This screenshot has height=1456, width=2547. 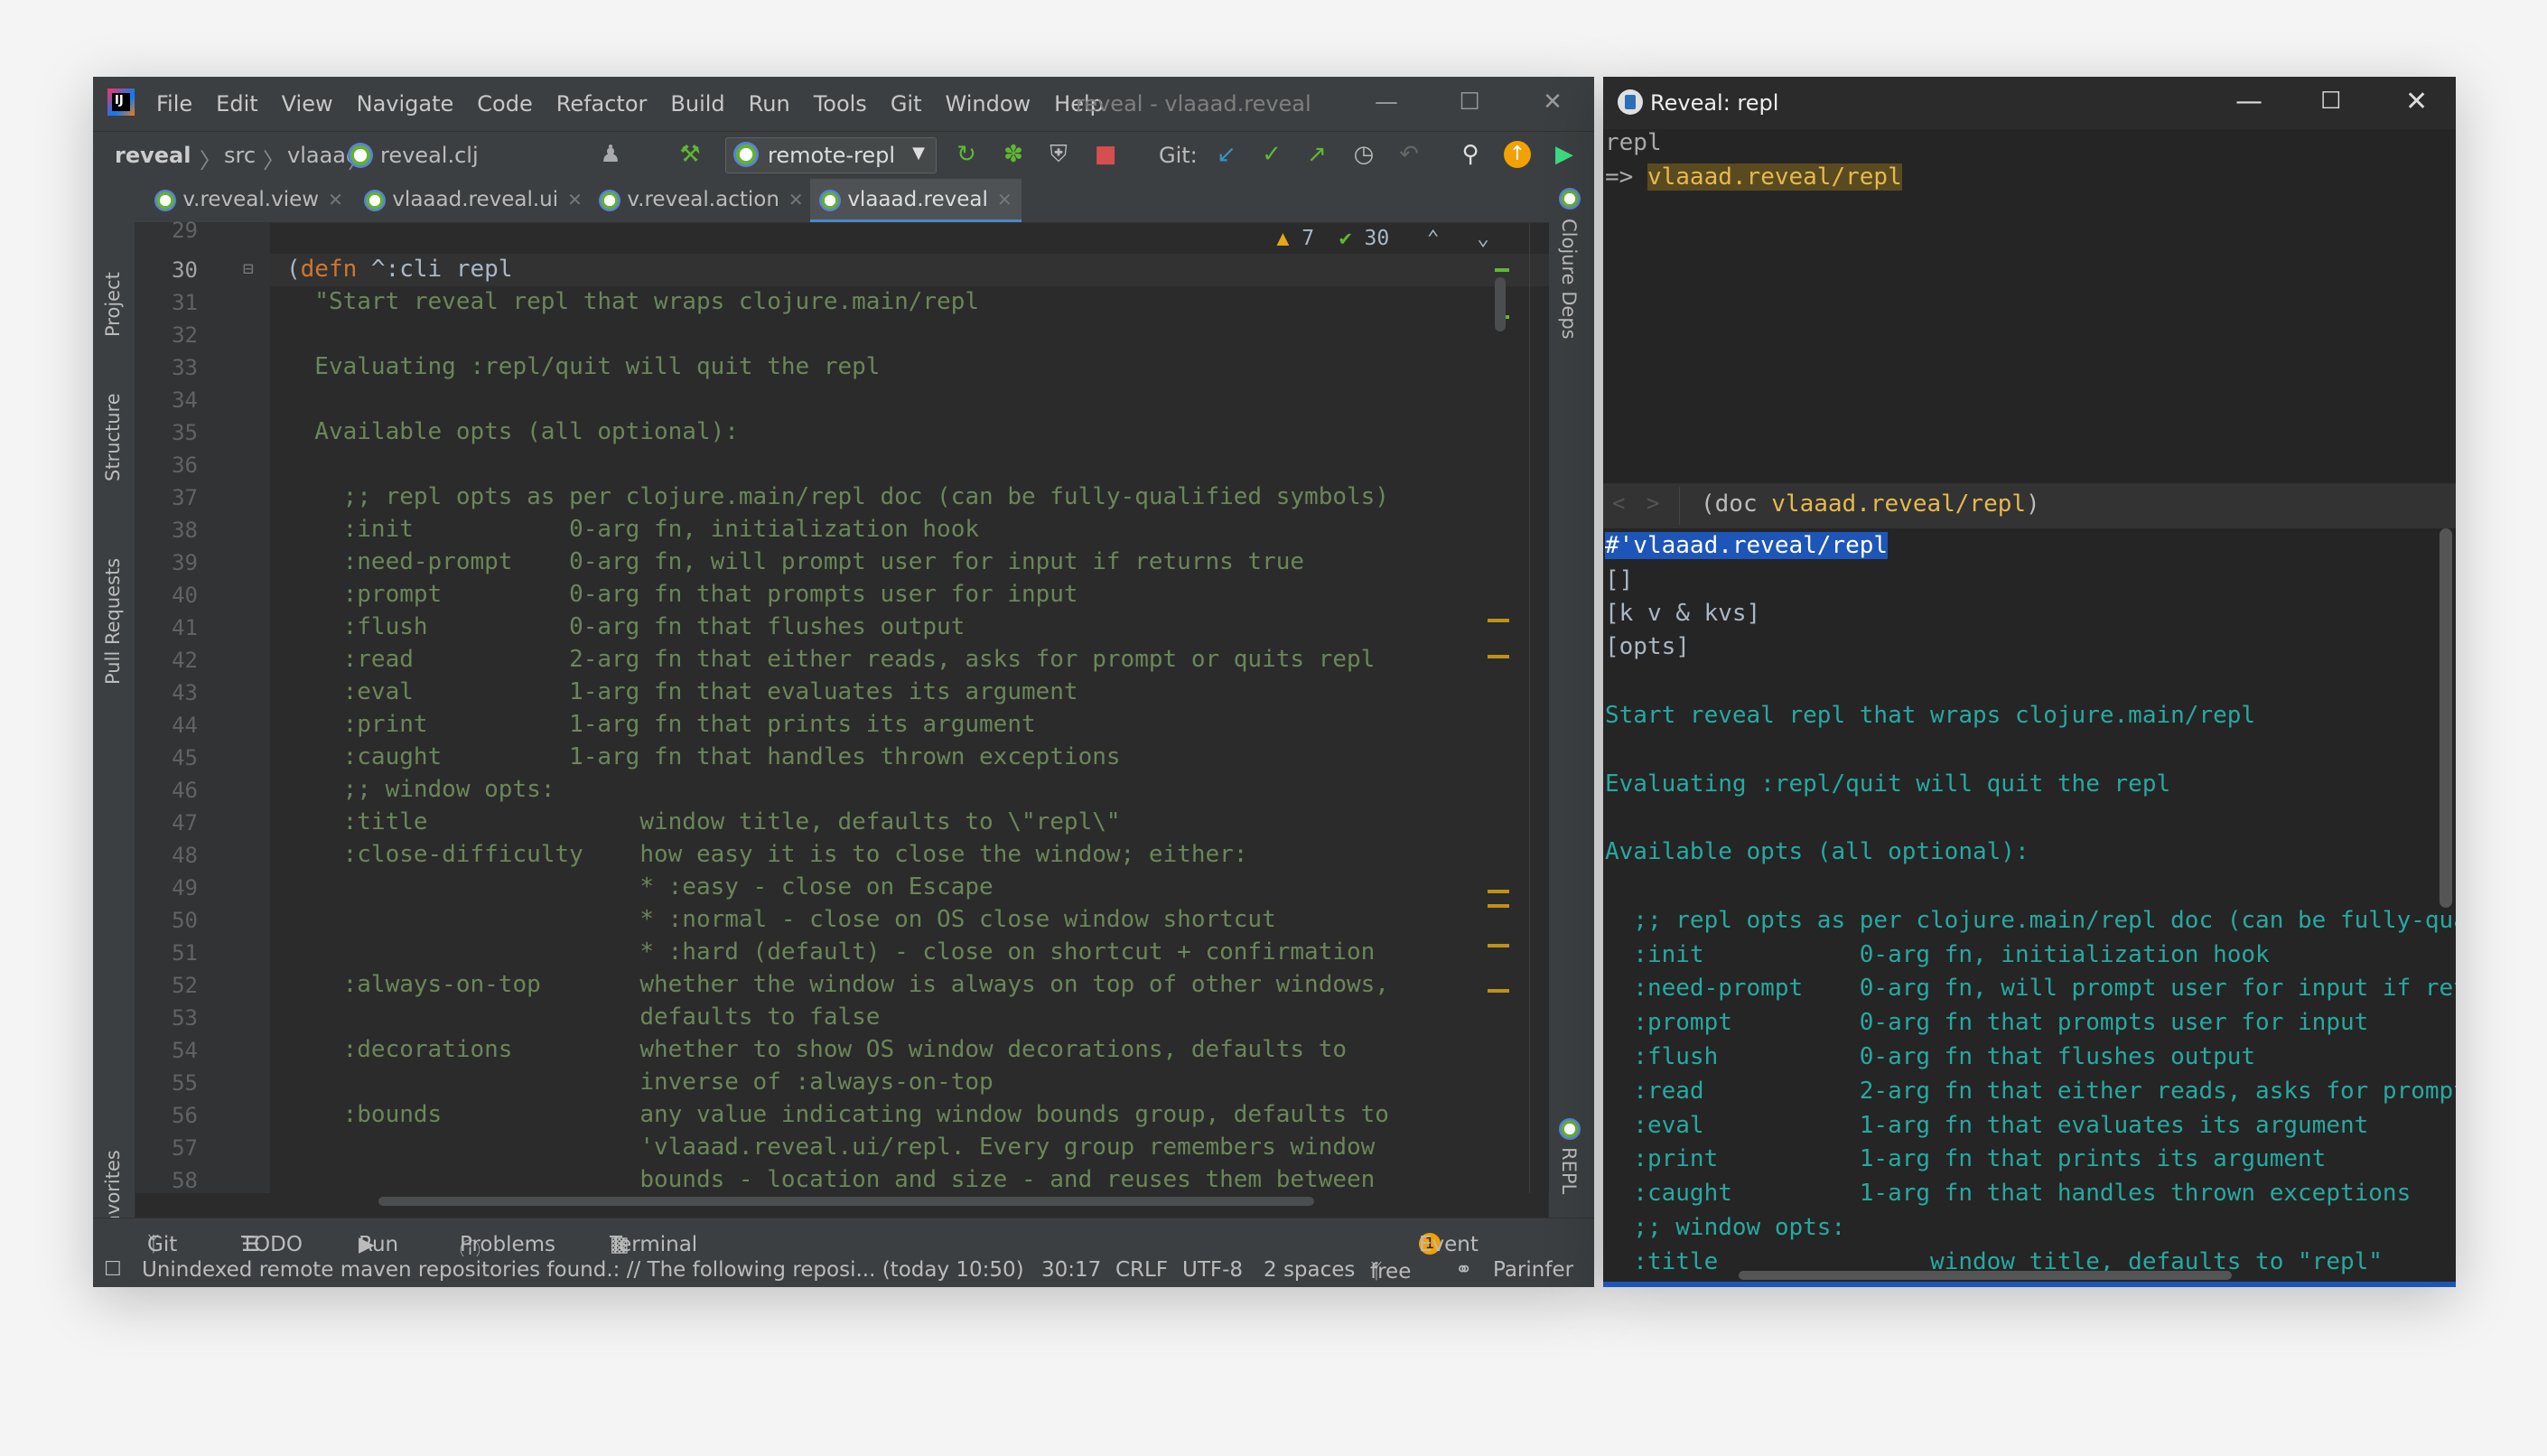 What do you see at coordinates (1471, 154) in the screenshot?
I see `search-icon: ⚲` at bounding box center [1471, 154].